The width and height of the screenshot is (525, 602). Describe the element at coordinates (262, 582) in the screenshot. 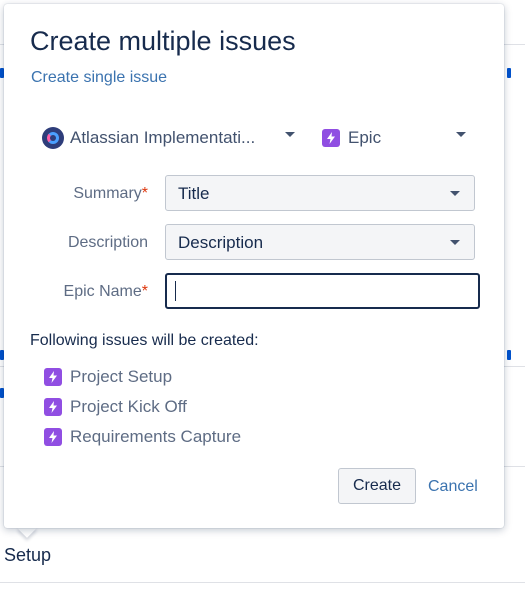

I see `background-divider` at that location.